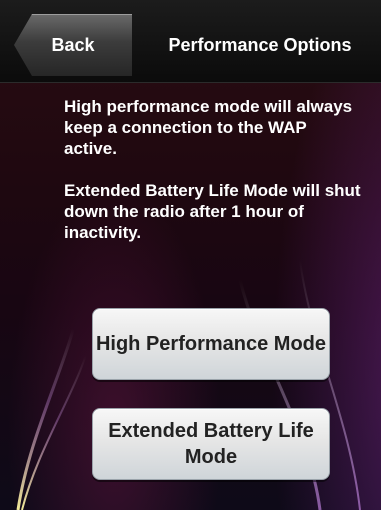 This screenshot has width=381, height=510. I want to click on back-button: Back, so click(73, 45).